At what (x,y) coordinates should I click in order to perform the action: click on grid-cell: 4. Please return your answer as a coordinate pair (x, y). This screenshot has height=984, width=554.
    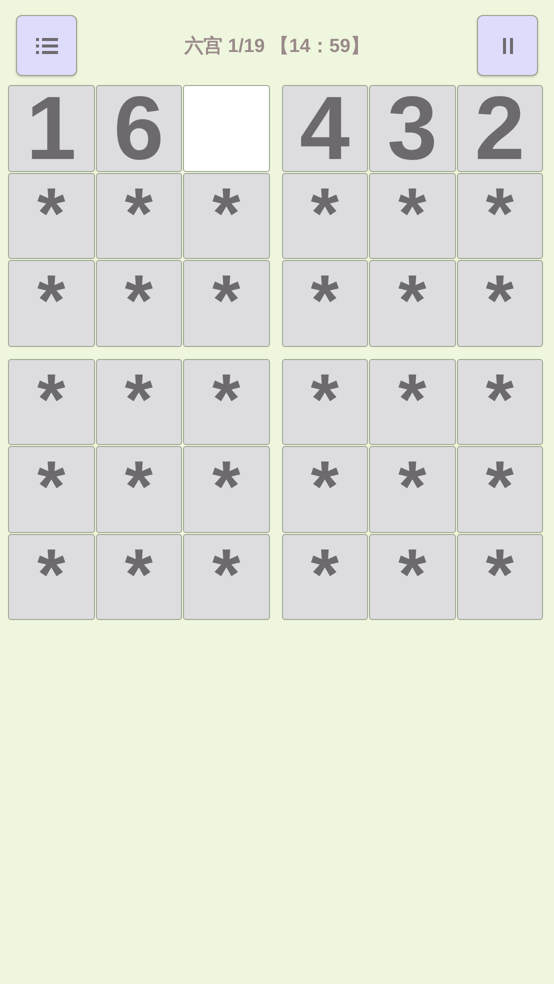
    Looking at the image, I should click on (325, 128).